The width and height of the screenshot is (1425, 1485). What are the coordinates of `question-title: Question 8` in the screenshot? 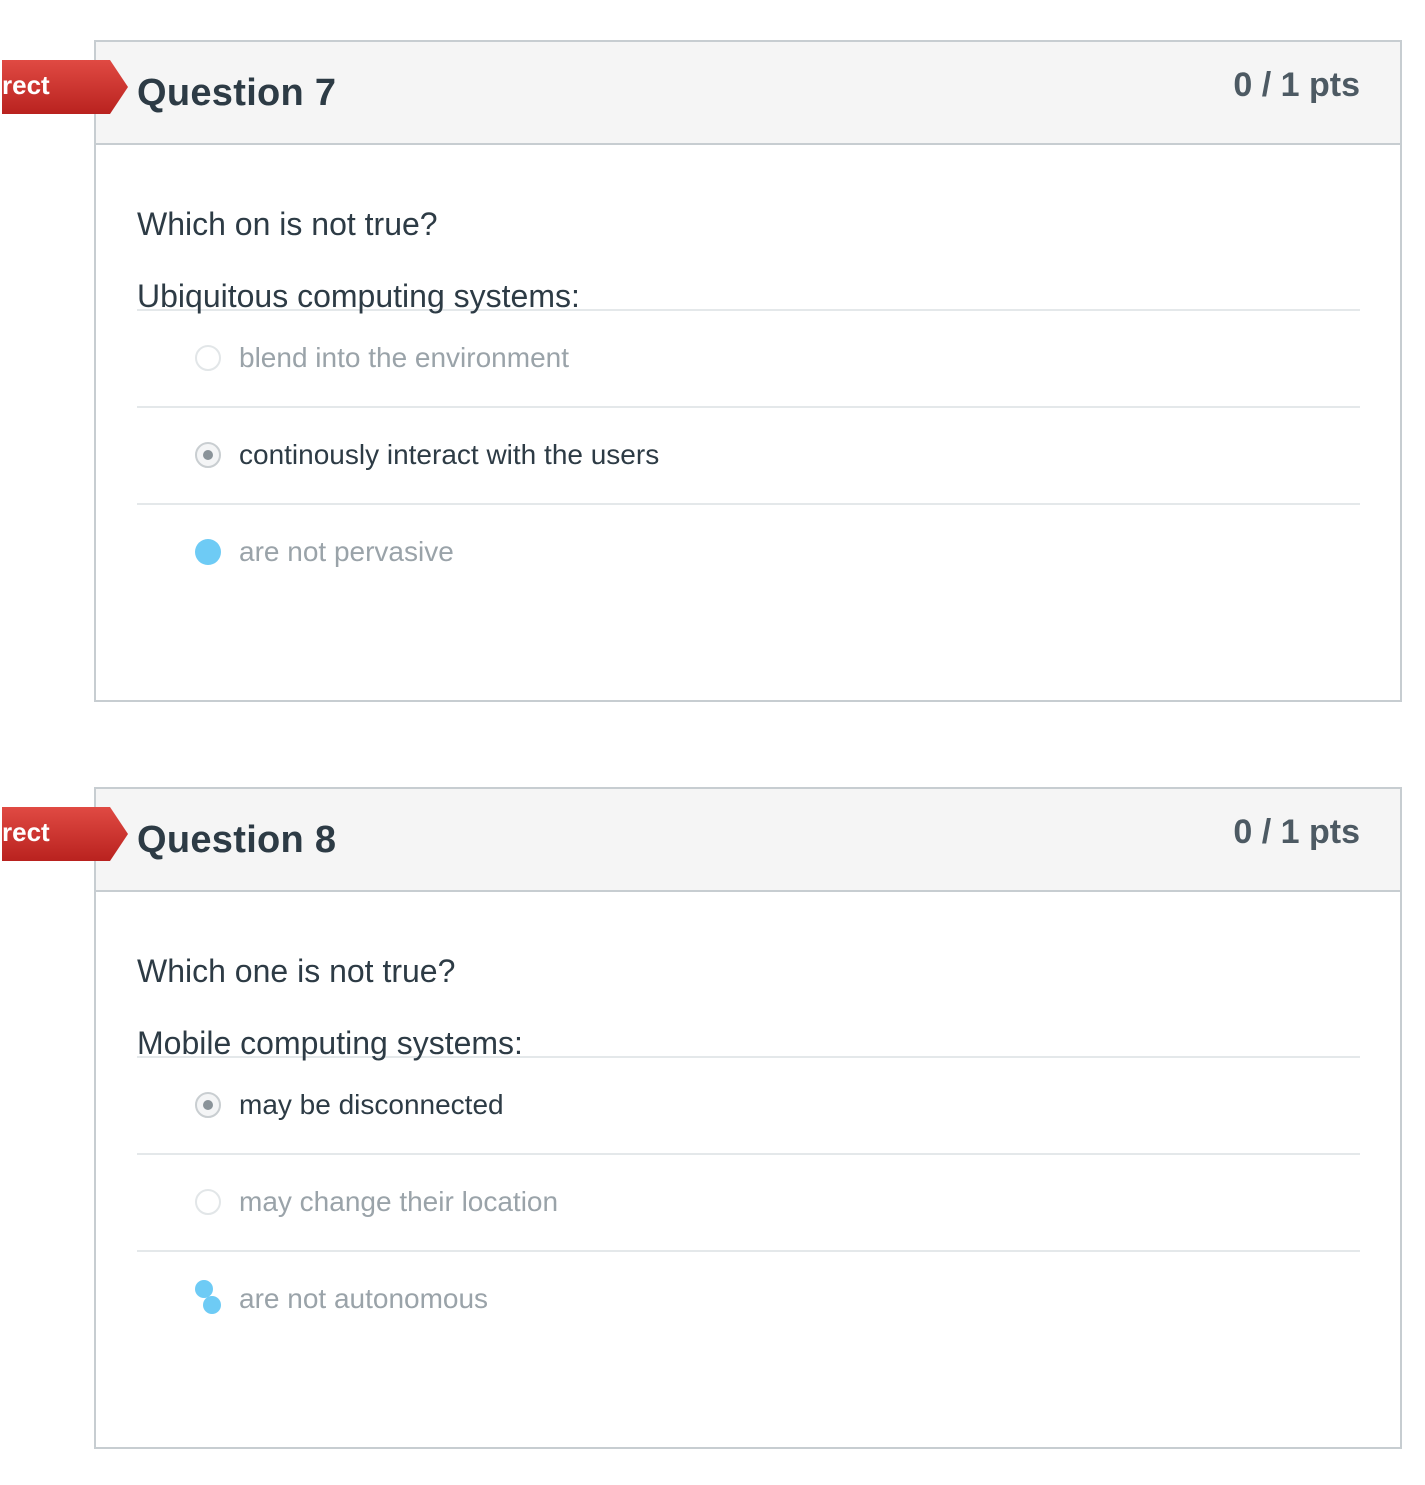 It's located at (237, 840).